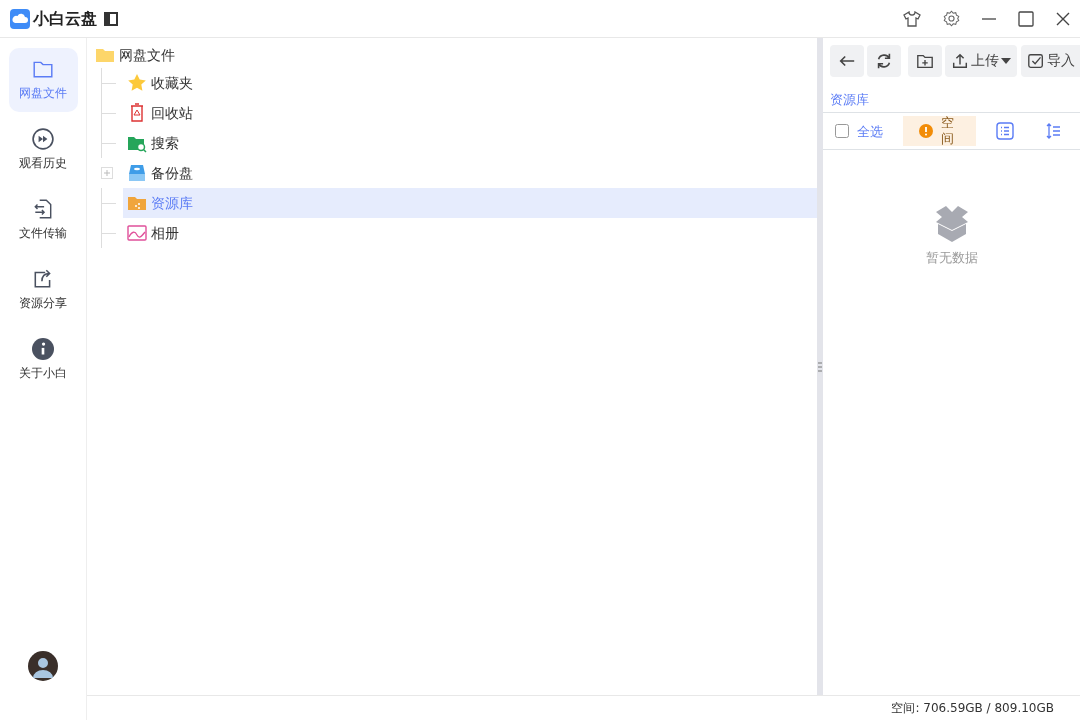 The width and height of the screenshot is (1080, 720). Describe the element at coordinates (951, 258) in the screenshot. I see `empty-message: 暂无数据` at that location.